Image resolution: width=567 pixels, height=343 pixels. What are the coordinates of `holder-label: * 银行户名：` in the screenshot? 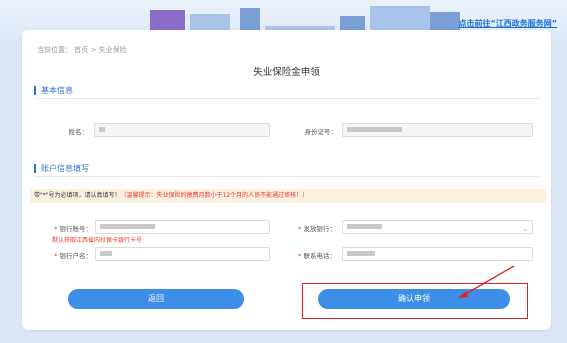 It's located at (73, 256).